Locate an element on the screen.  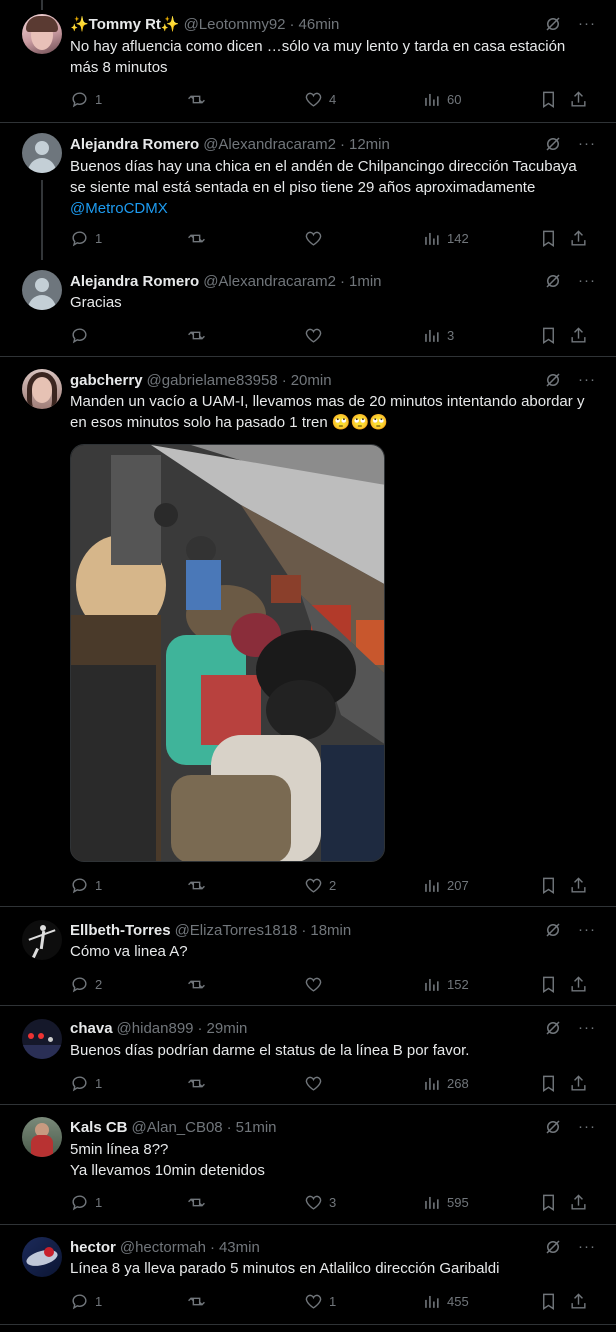
user-handle: @Alan_CB08 is located at coordinates (177, 1127).